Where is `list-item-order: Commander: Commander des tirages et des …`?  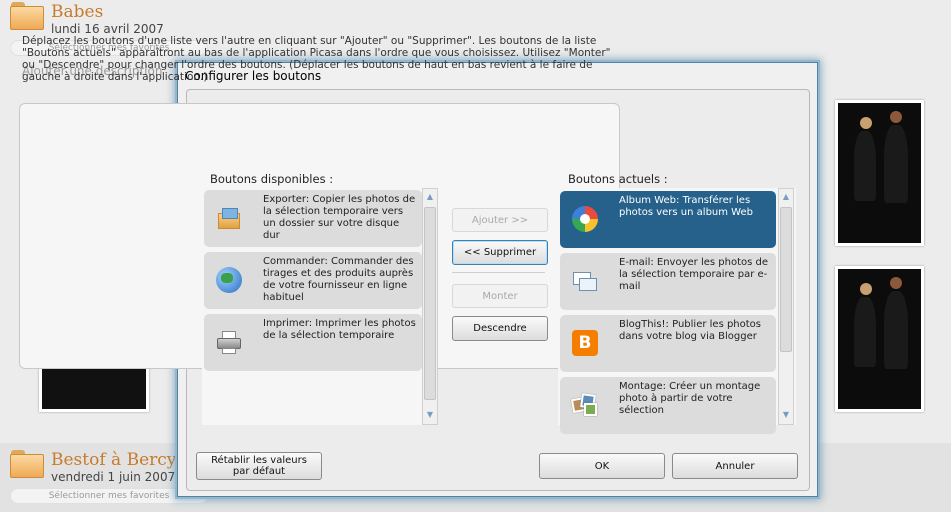 list-item-order: Commander: Commander des tirages et des … is located at coordinates (313, 280).